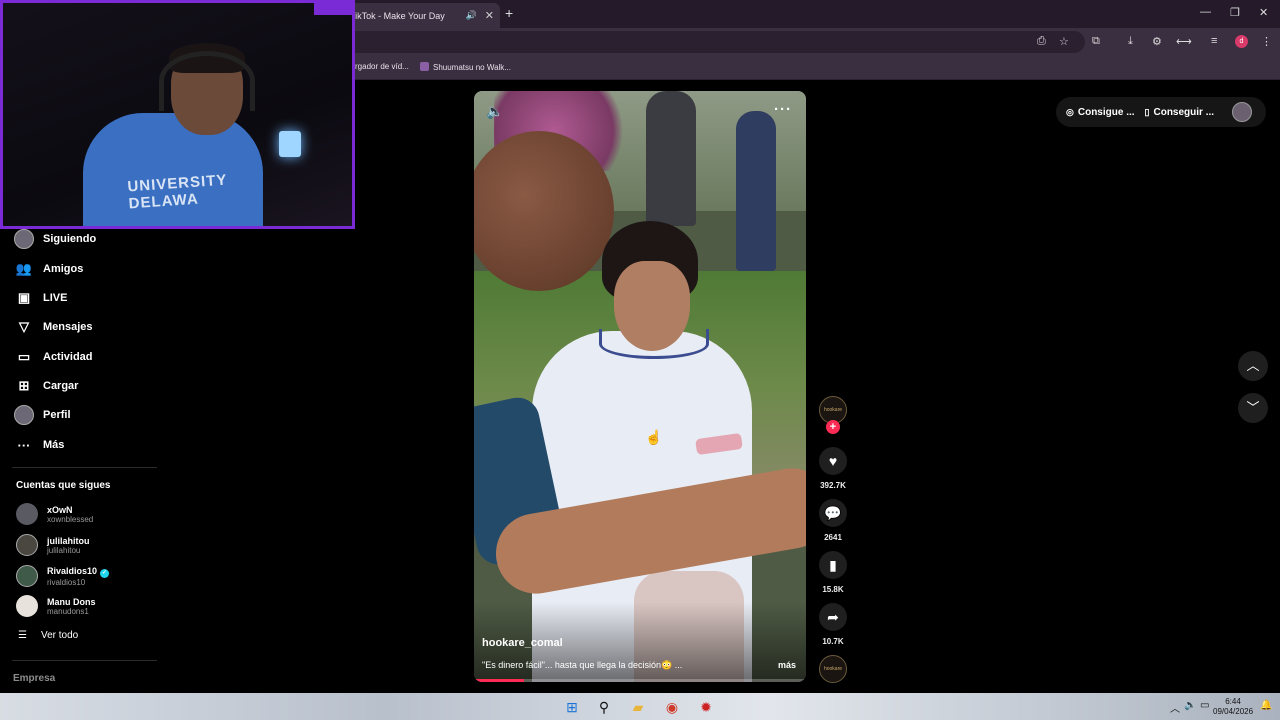 This screenshot has width=1280, height=720. I want to click on more-options-icon: ···, so click(783, 109).